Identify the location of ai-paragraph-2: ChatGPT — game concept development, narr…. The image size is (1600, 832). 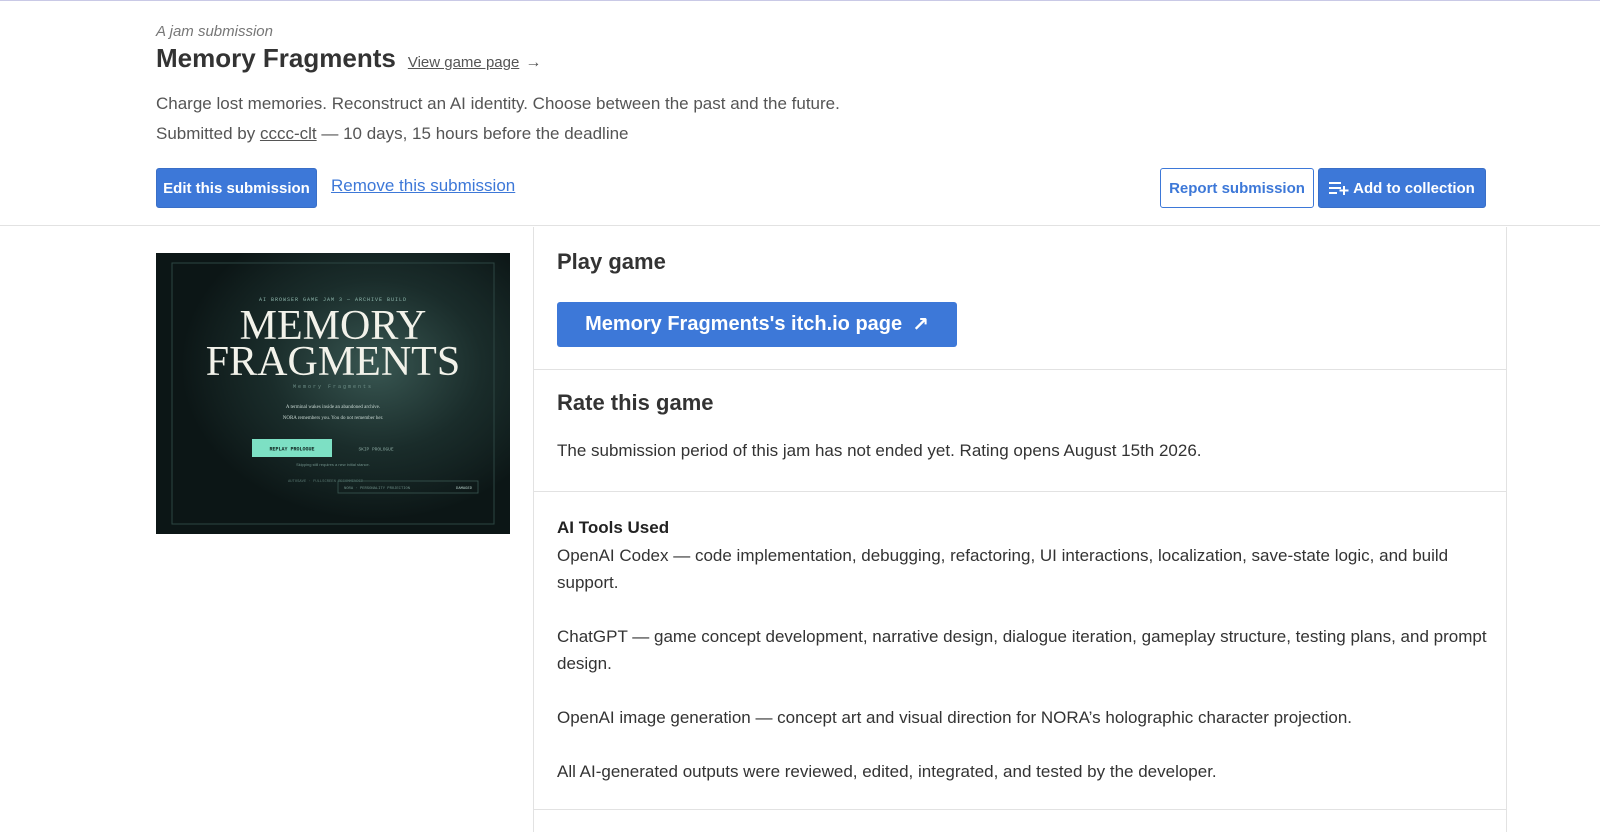
(1022, 650).